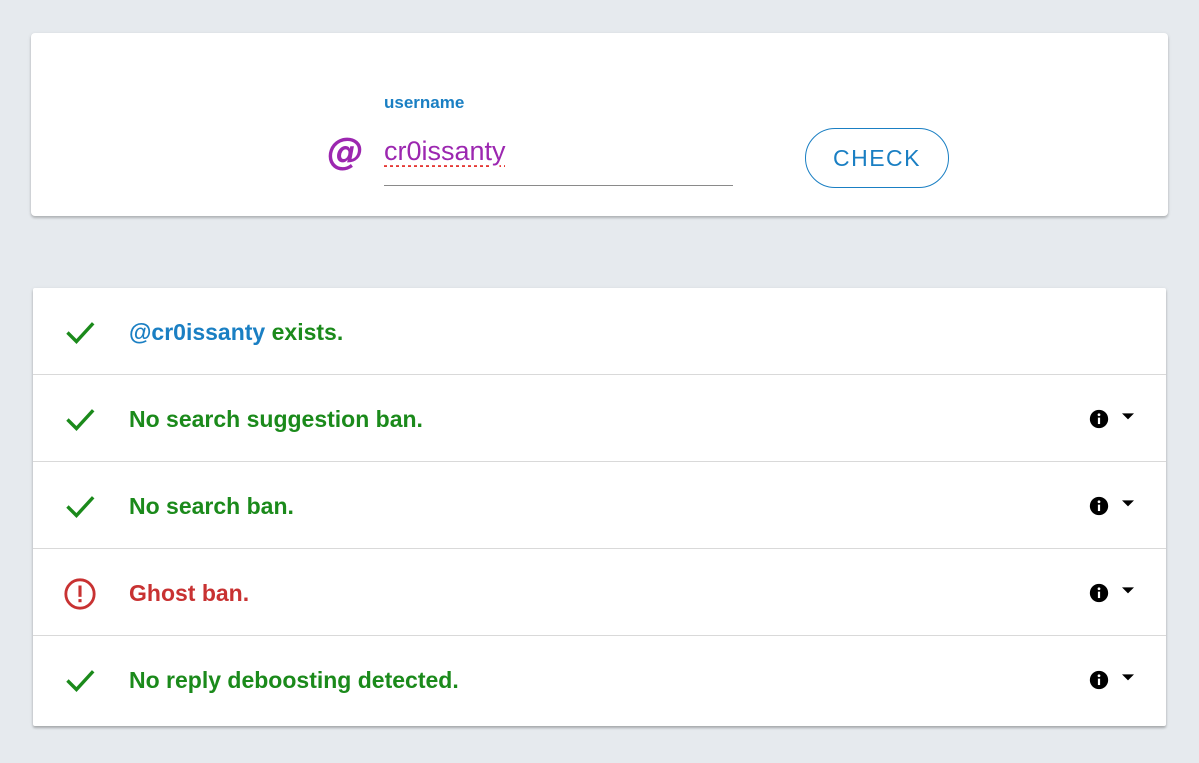 This screenshot has width=1199, height=763. I want to click on username-input, so click(558, 158).